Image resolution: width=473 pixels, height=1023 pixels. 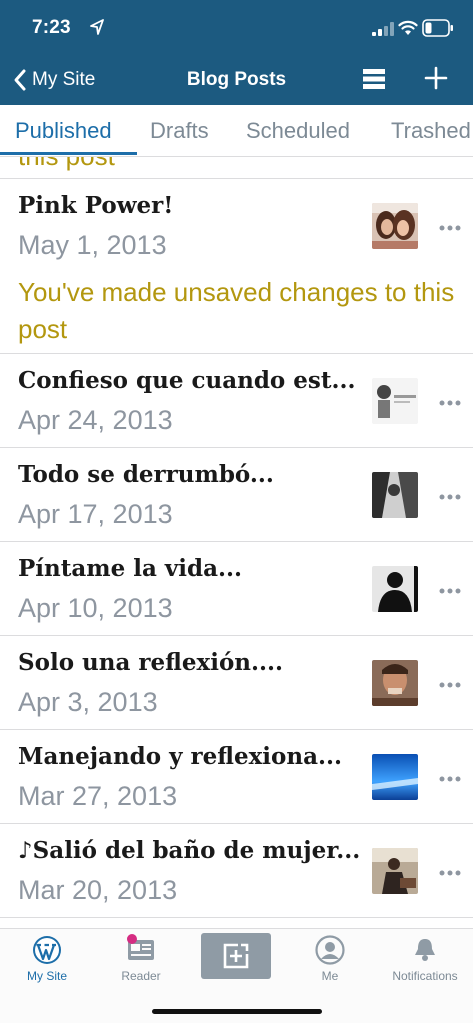 What do you see at coordinates (383, 29) in the screenshot?
I see `cellular-signal-icon` at bounding box center [383, 29].